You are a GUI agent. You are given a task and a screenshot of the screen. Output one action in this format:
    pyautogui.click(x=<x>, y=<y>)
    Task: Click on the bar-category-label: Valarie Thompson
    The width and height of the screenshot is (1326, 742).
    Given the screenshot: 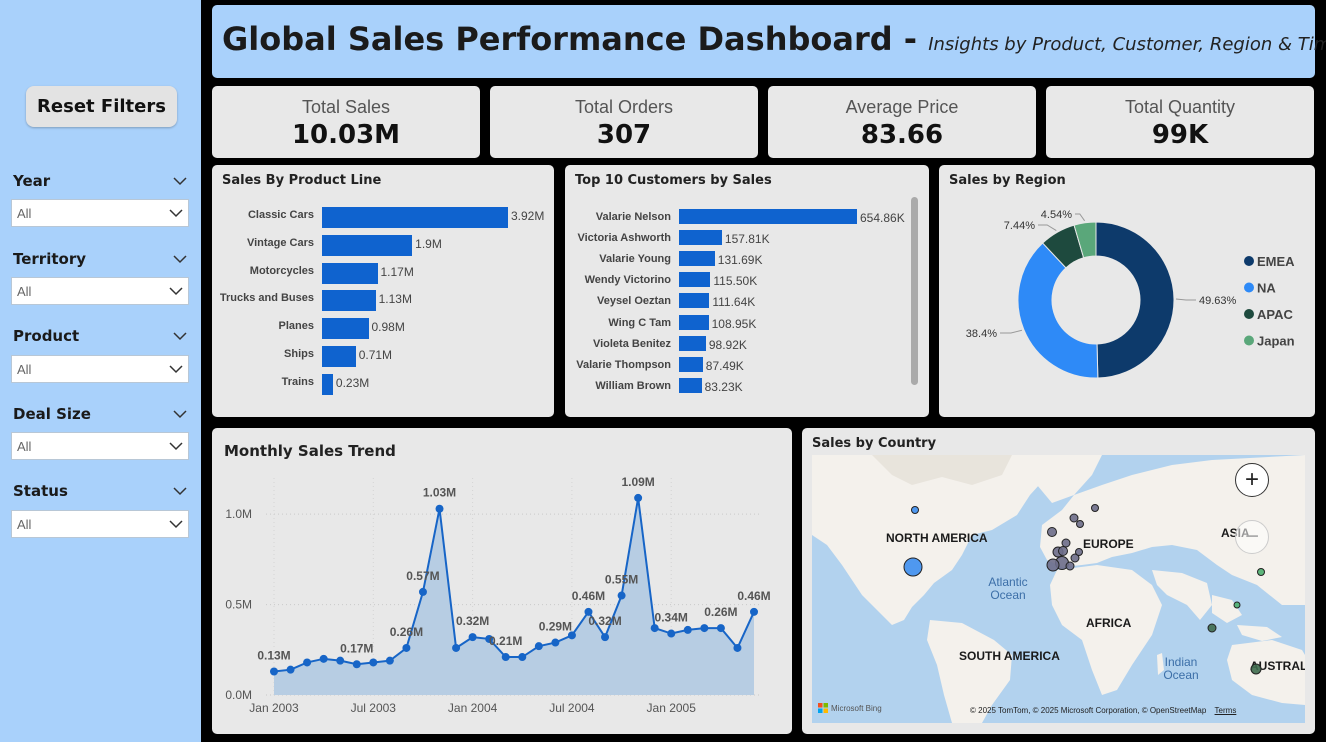 What is the action you would take?
    pyautogui.click(x=623, y=364)
    